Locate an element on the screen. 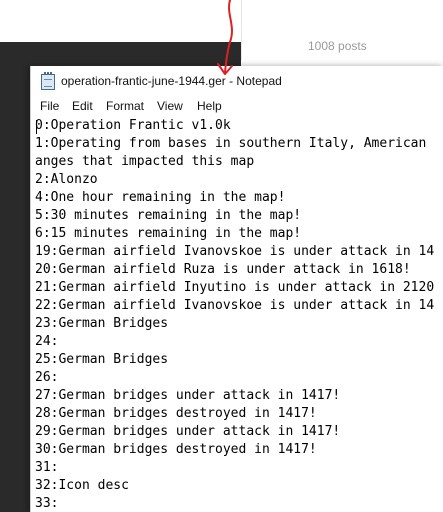 This screenshot has width=443, height=512. red-arrow-annotation is located at coordinates (225, 37).